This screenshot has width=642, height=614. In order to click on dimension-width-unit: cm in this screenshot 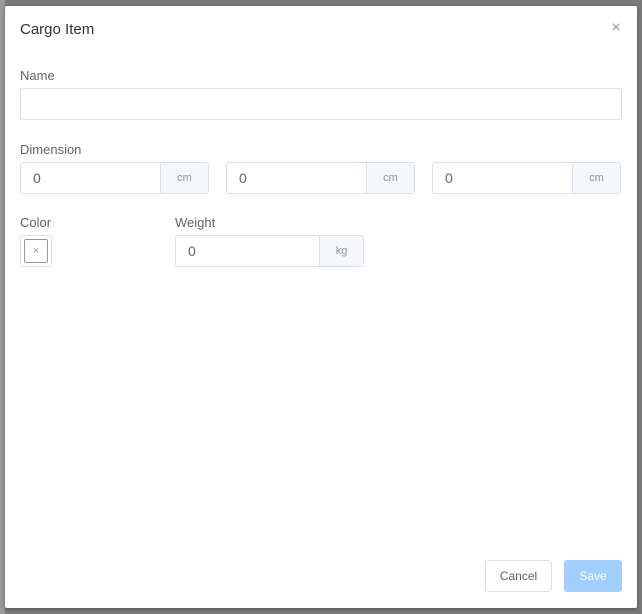, I will do `click(390, 178)`.